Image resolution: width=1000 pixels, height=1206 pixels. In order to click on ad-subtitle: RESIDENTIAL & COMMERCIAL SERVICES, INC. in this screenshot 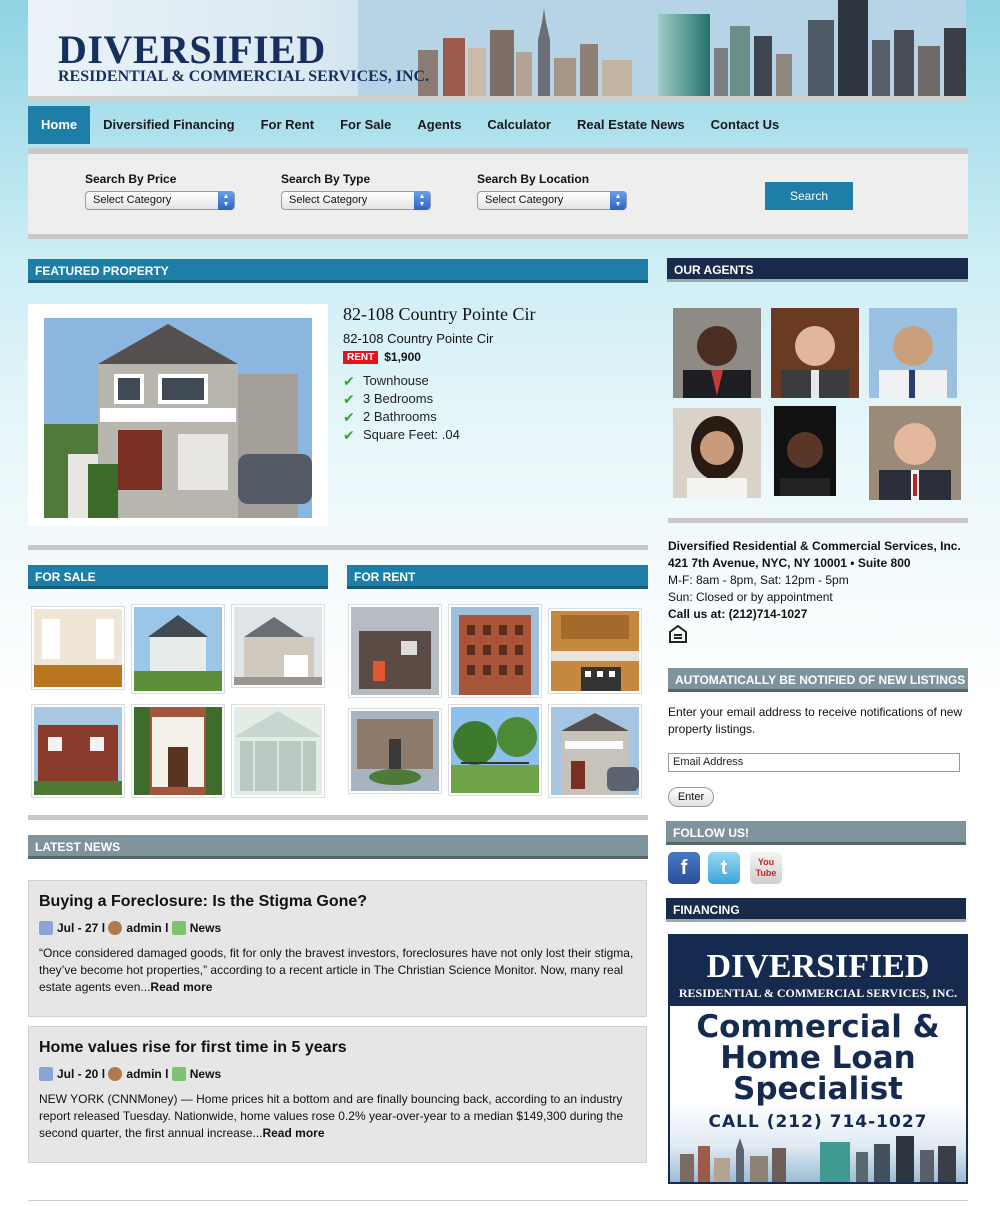, I will do `click(818, 993)`.